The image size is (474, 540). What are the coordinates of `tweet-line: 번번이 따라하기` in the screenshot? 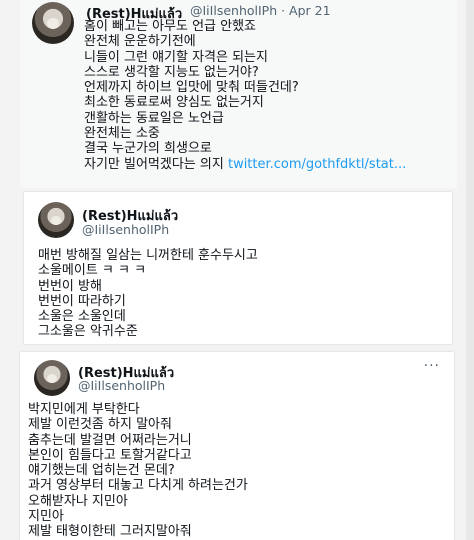 It's located at (82, 301).